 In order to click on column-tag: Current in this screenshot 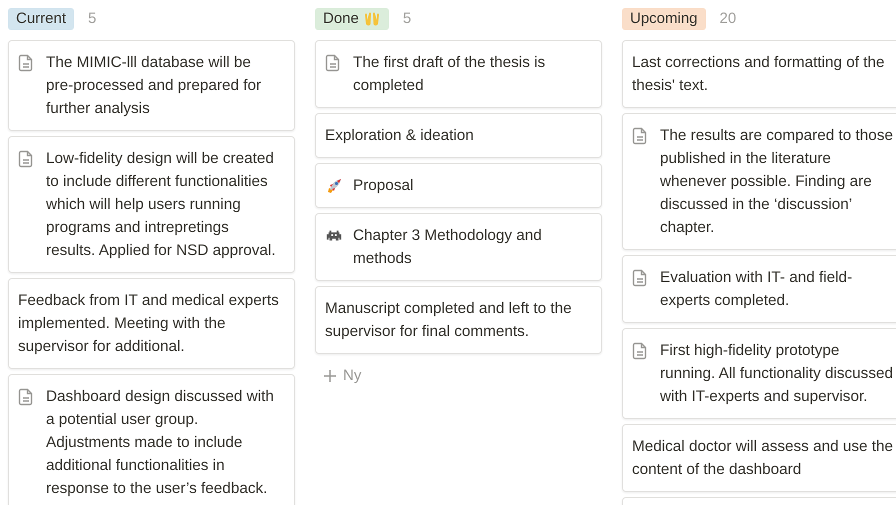, I will do `click(41, 19)`.